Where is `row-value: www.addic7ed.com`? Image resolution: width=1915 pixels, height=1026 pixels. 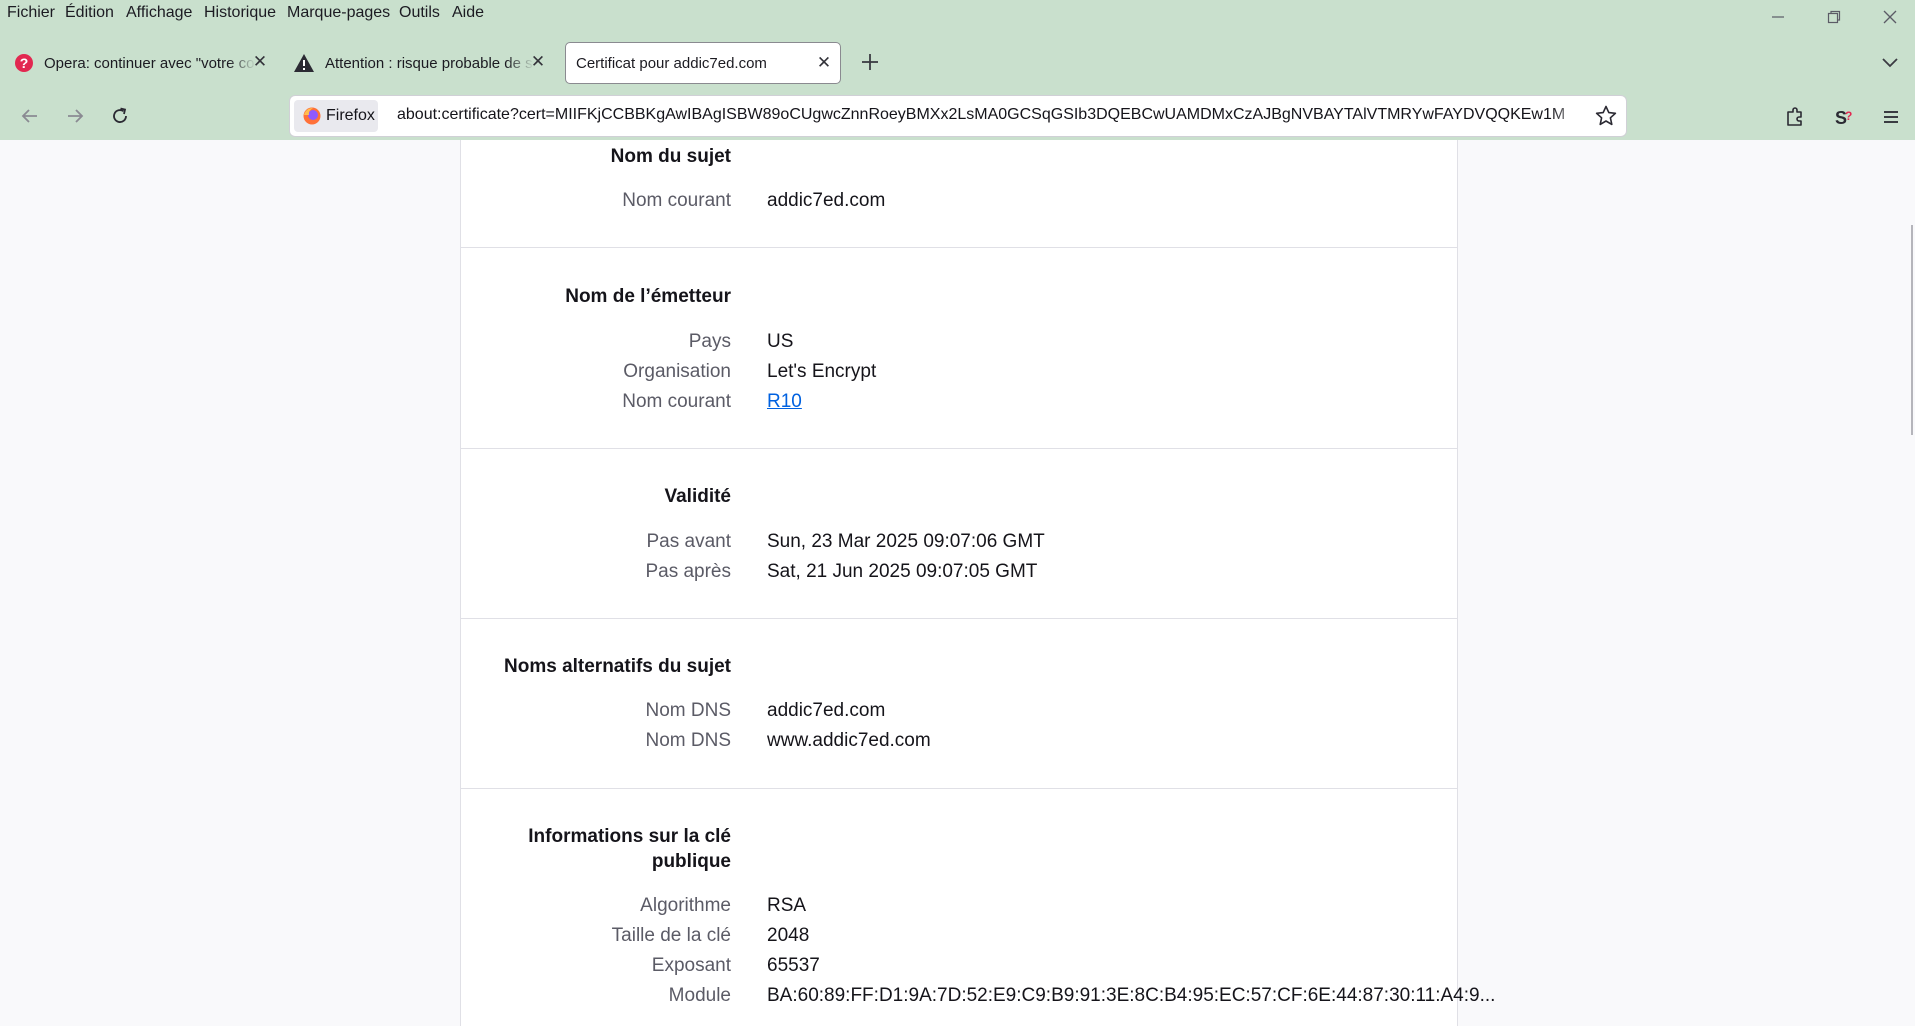
row-value: www.addic7ed.com is located at coordinates (849, 740).